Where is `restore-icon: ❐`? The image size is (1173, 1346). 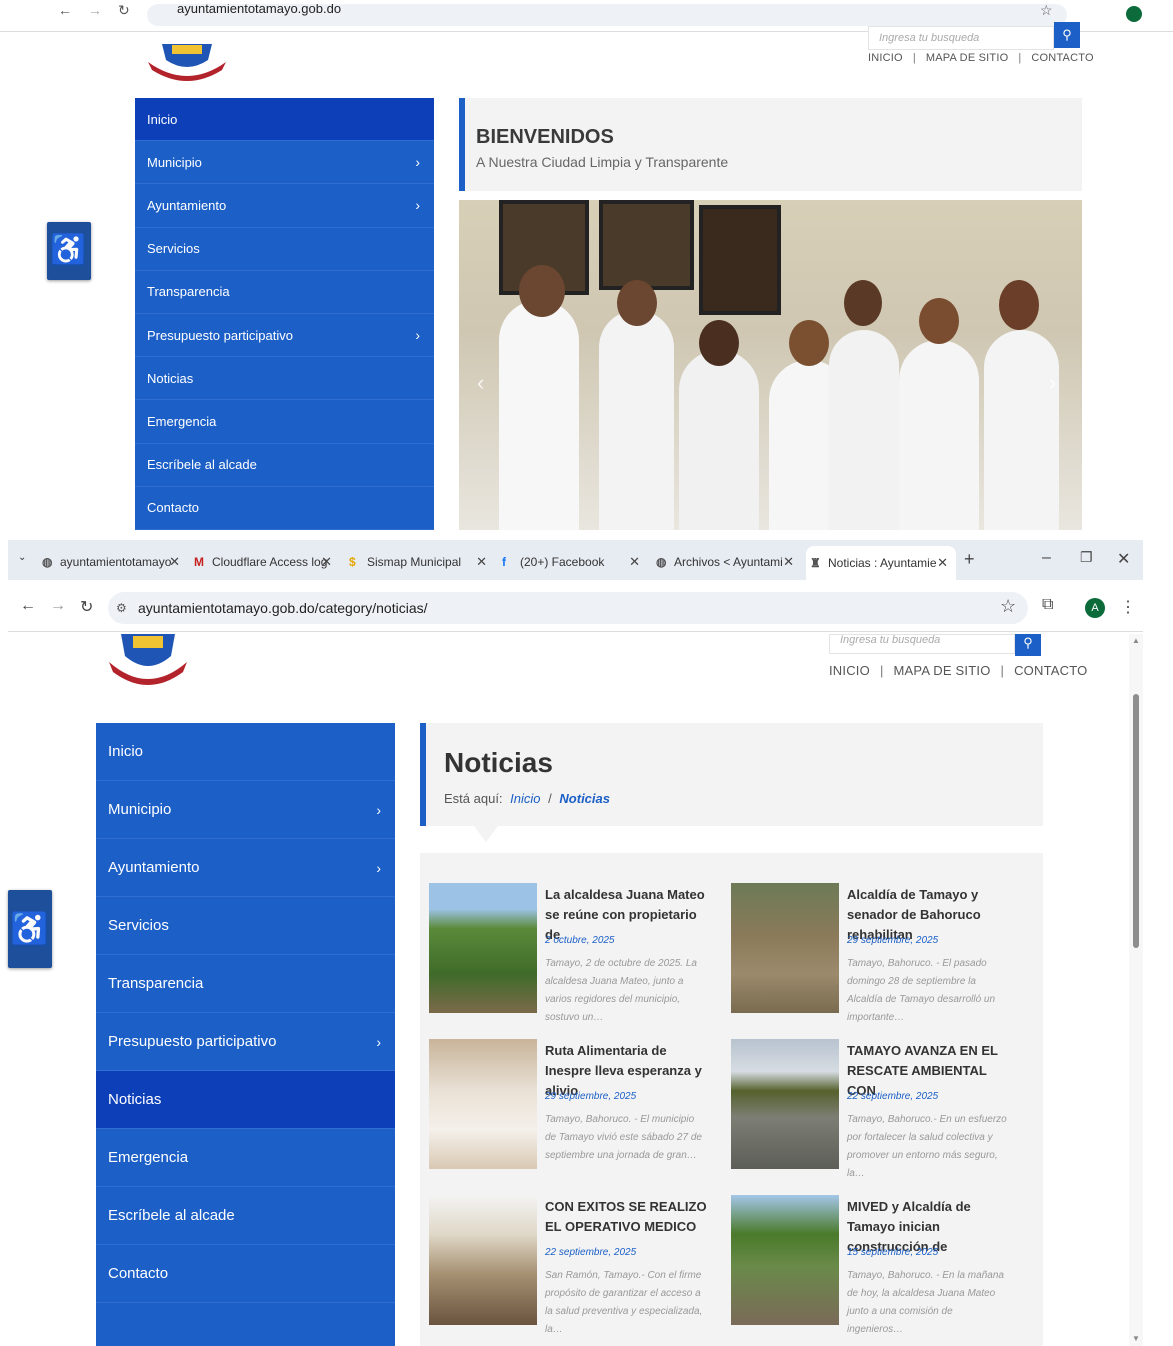 restore-icon: ❐ is located at coordinates (1086, 557).